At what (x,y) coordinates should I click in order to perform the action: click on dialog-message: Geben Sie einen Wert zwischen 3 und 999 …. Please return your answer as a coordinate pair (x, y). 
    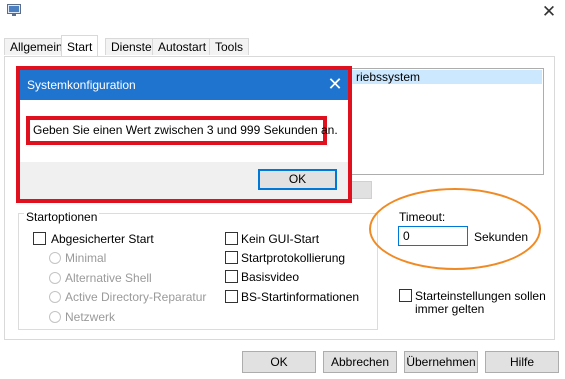
    Looking at the image, I should click on (185, 130).